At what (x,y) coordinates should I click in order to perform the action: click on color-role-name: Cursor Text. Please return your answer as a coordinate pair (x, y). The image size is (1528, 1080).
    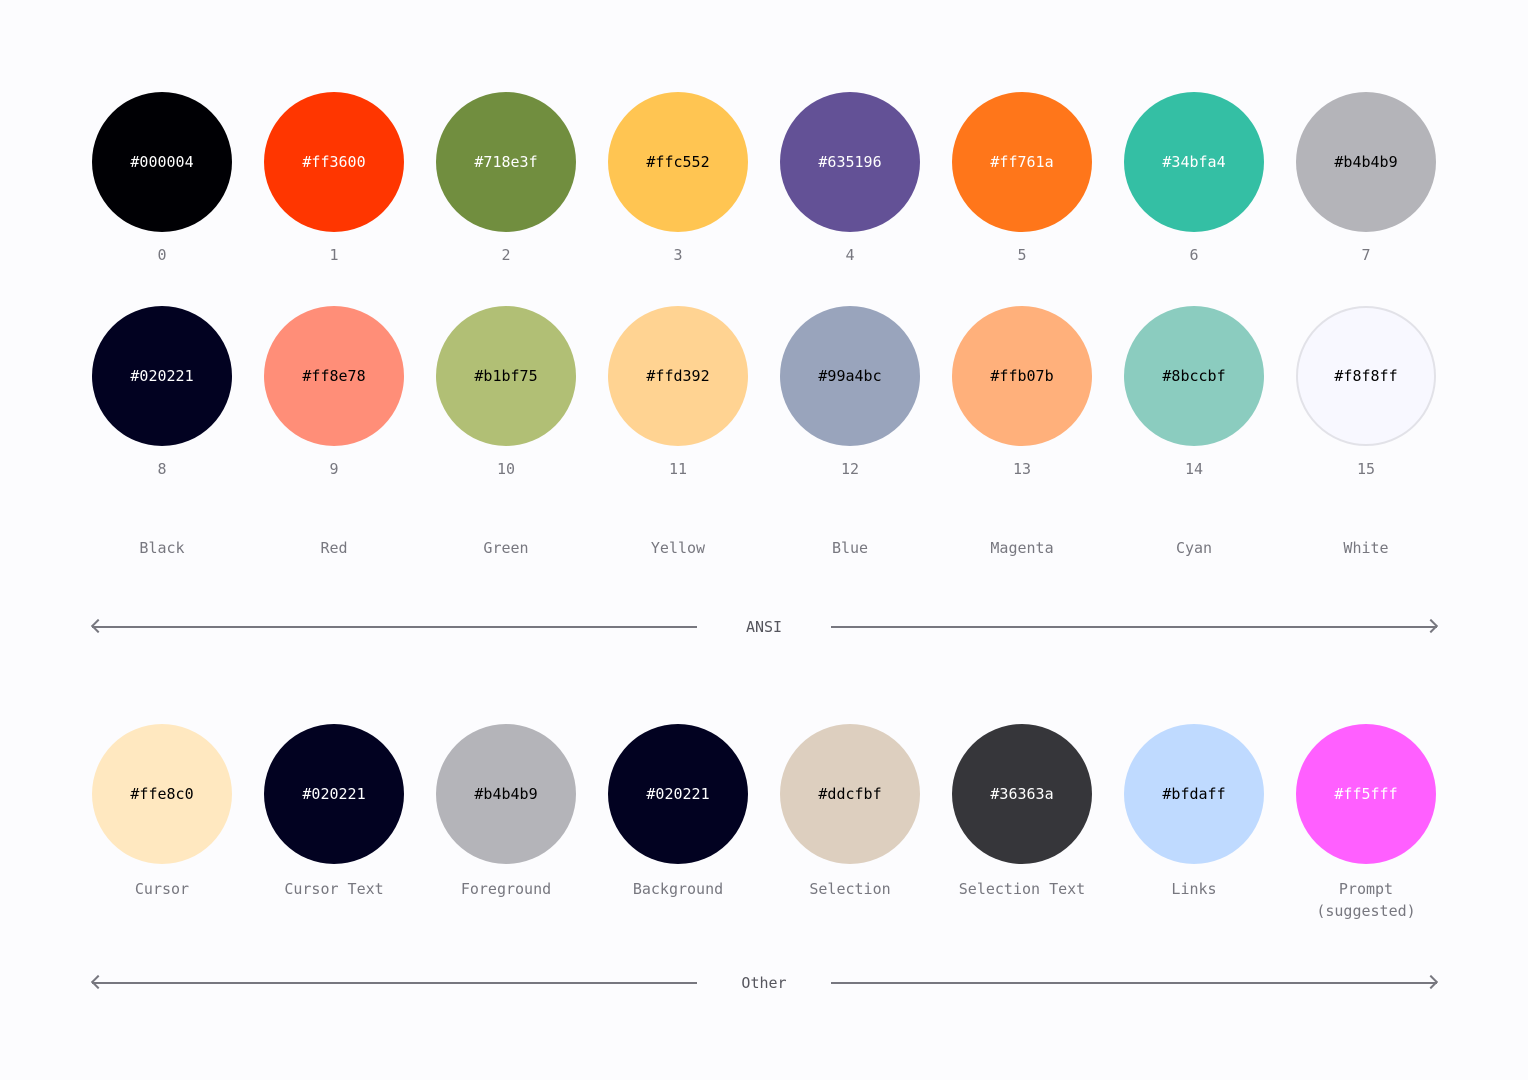
    Looking at the image, I should click on (334, 889).